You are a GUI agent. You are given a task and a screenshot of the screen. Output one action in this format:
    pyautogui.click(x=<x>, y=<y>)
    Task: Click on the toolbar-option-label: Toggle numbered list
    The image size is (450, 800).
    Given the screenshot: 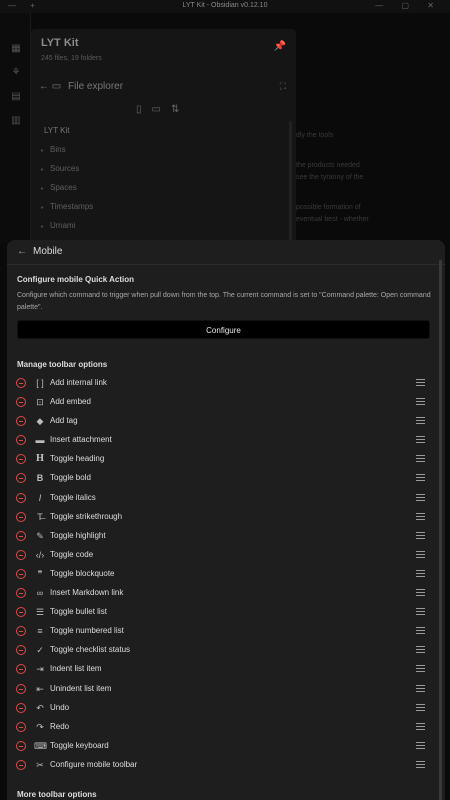 What is the action you would take?
    pyautogui.click(x=87, y=631)
    